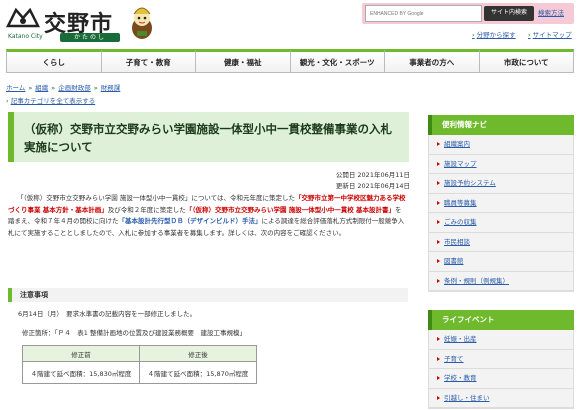 The width and height of the screenshot is (580, 410). I want to click on sidebar-item-label: 子育て, so click(454, 359).